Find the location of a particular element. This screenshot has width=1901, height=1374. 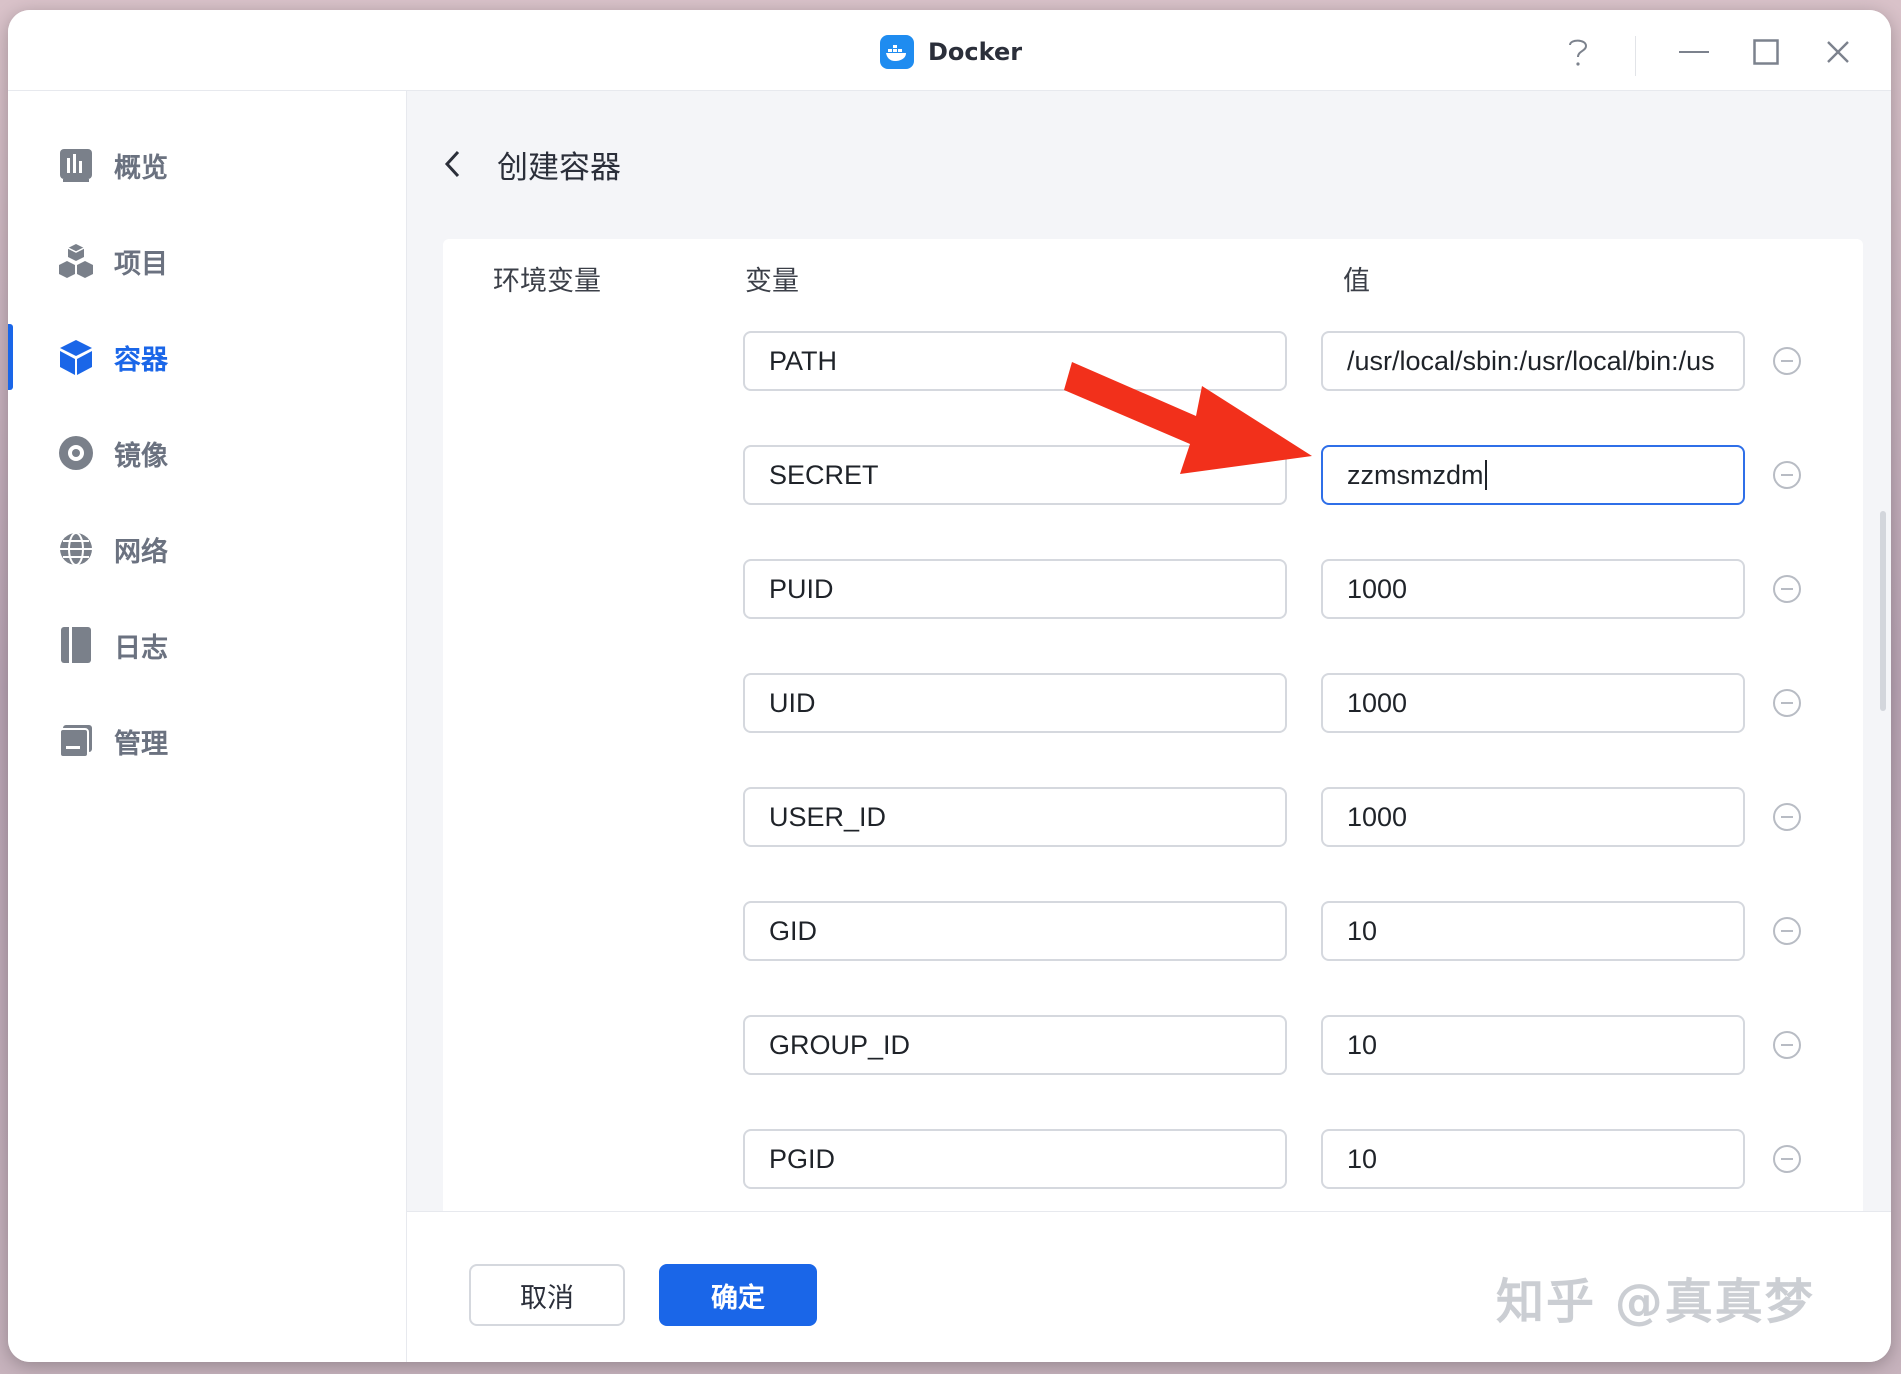

env-name-input: GROUP_ID is located at coordinates (1015, 1045).